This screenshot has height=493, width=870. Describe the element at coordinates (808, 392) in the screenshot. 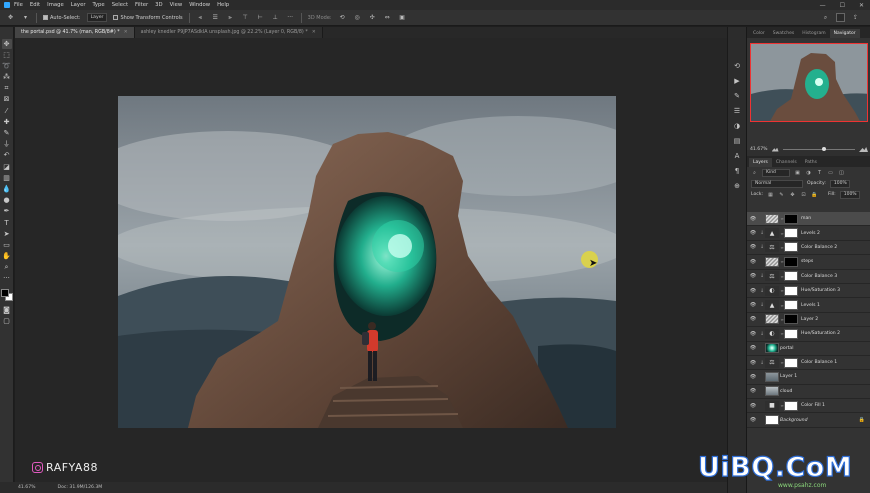

I see `layer-row: 👁 cloud` at that location.